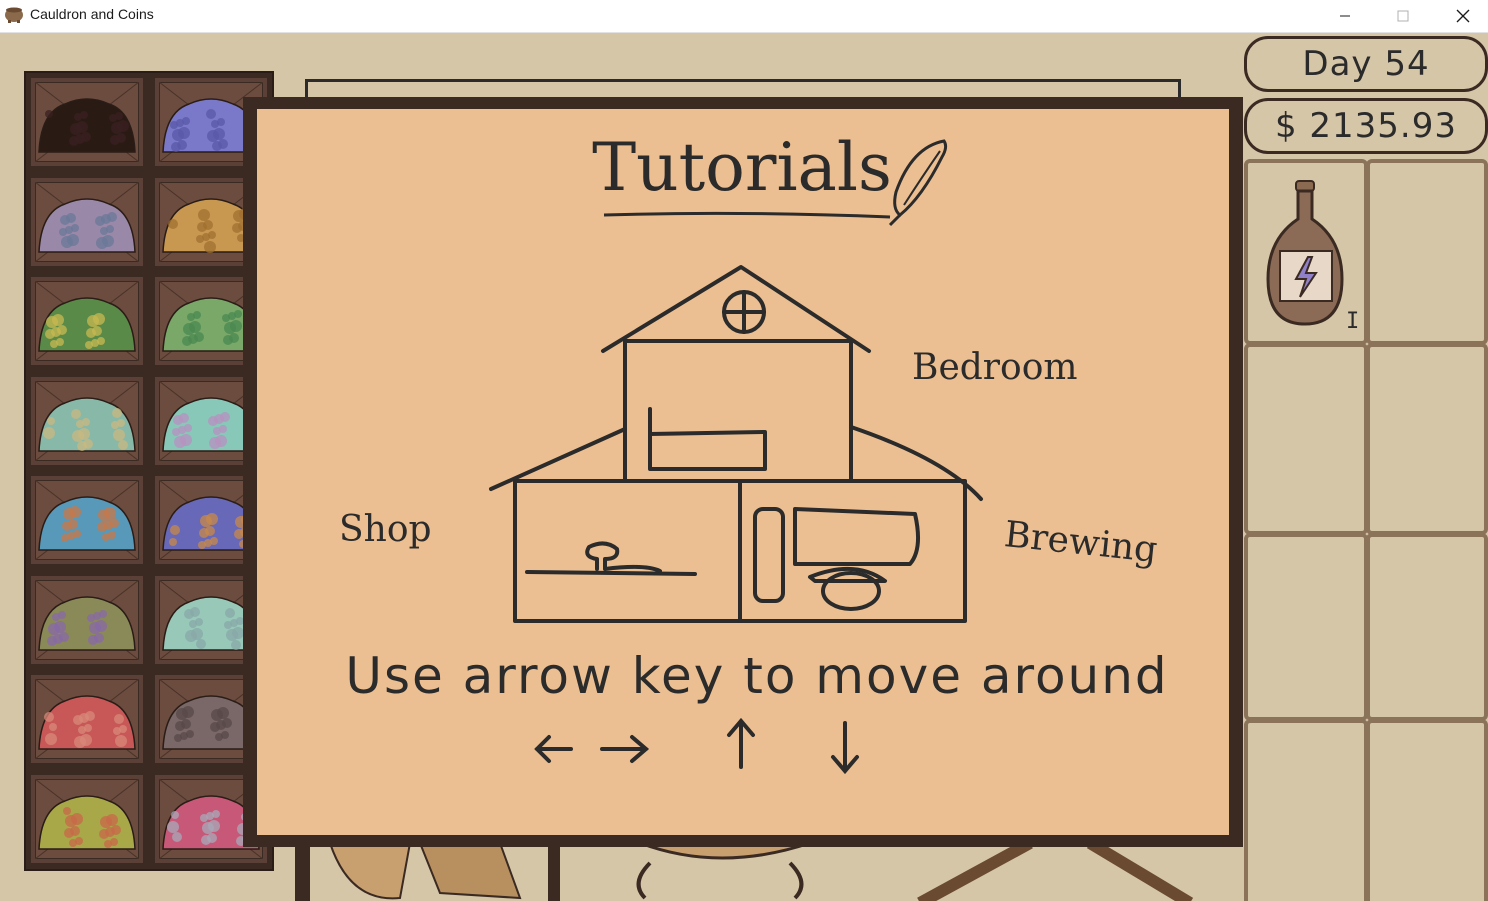 Image resolution: width=1488 pixels, height=901 pixels. What do you see at coordinates (845, 748) in the screenshot?
I see `down-arrow-icon` at bounding box center [845, 748].